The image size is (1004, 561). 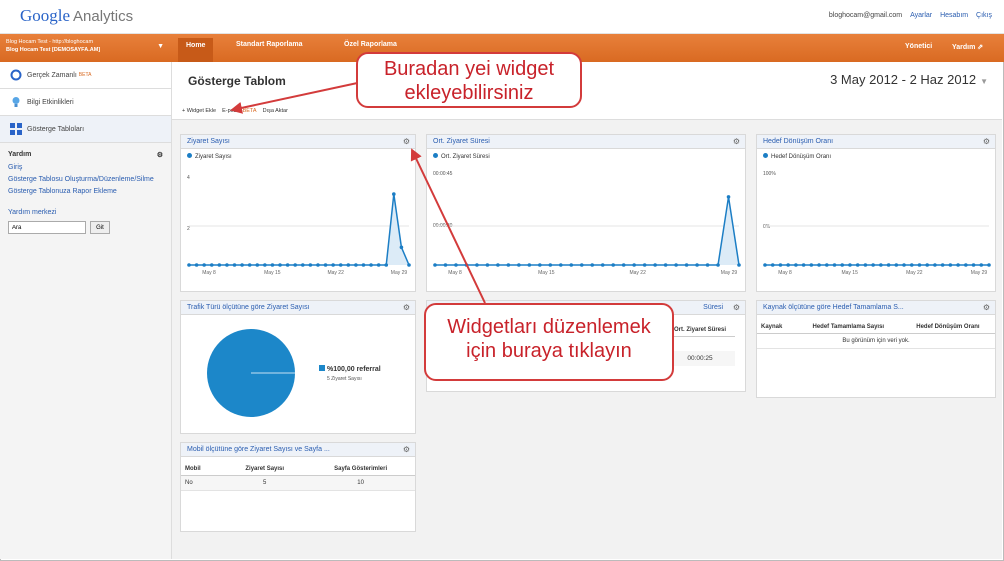 What do you see at coordinates (469, 69) in the screenshot?
I see `annotation-line: Buradan yei widget` at bounding box center [469, 69].